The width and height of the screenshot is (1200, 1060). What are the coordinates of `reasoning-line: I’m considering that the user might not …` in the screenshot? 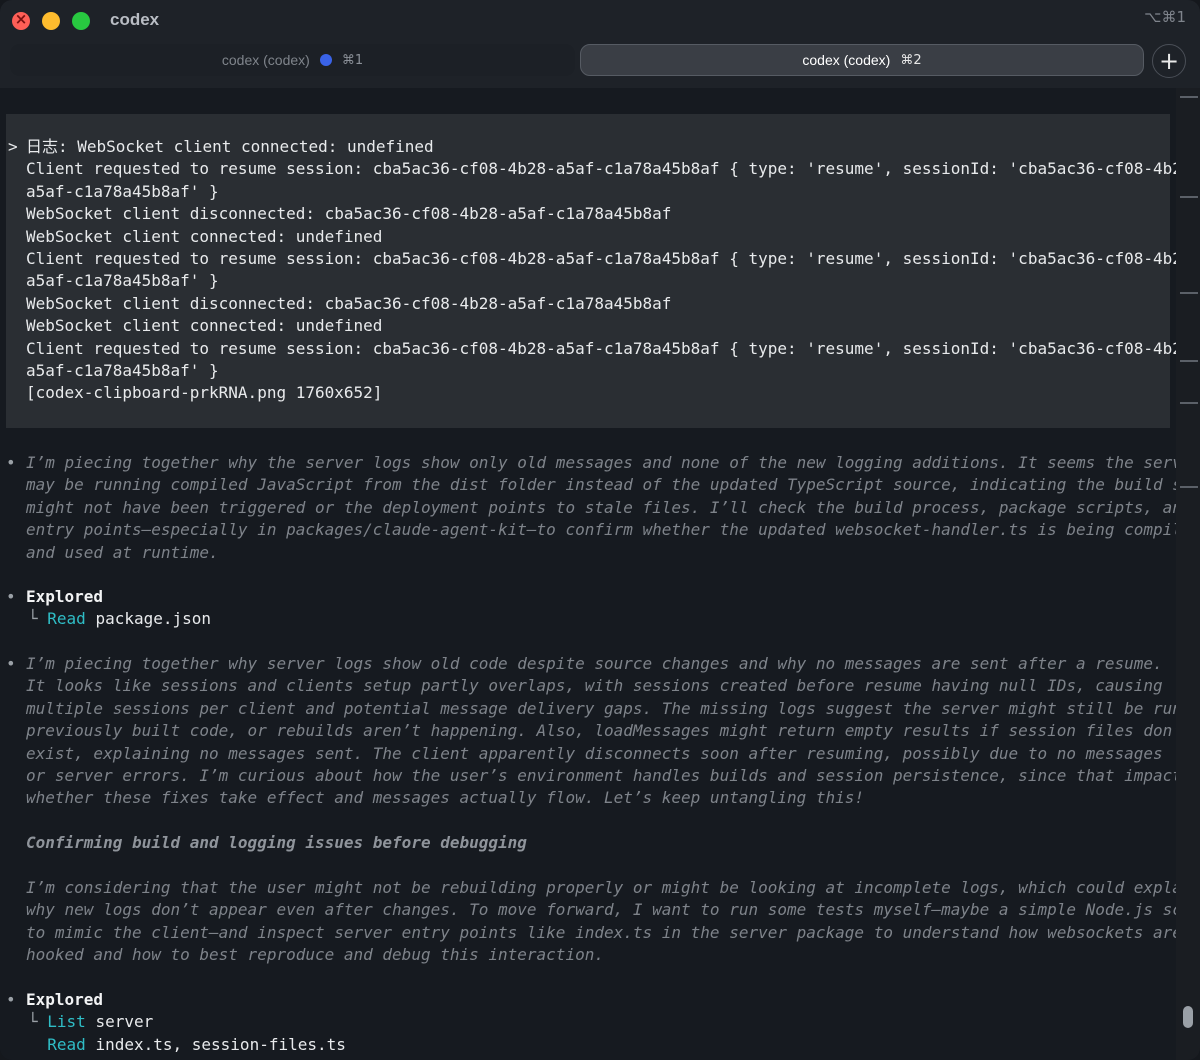 It's located at (601, 887).